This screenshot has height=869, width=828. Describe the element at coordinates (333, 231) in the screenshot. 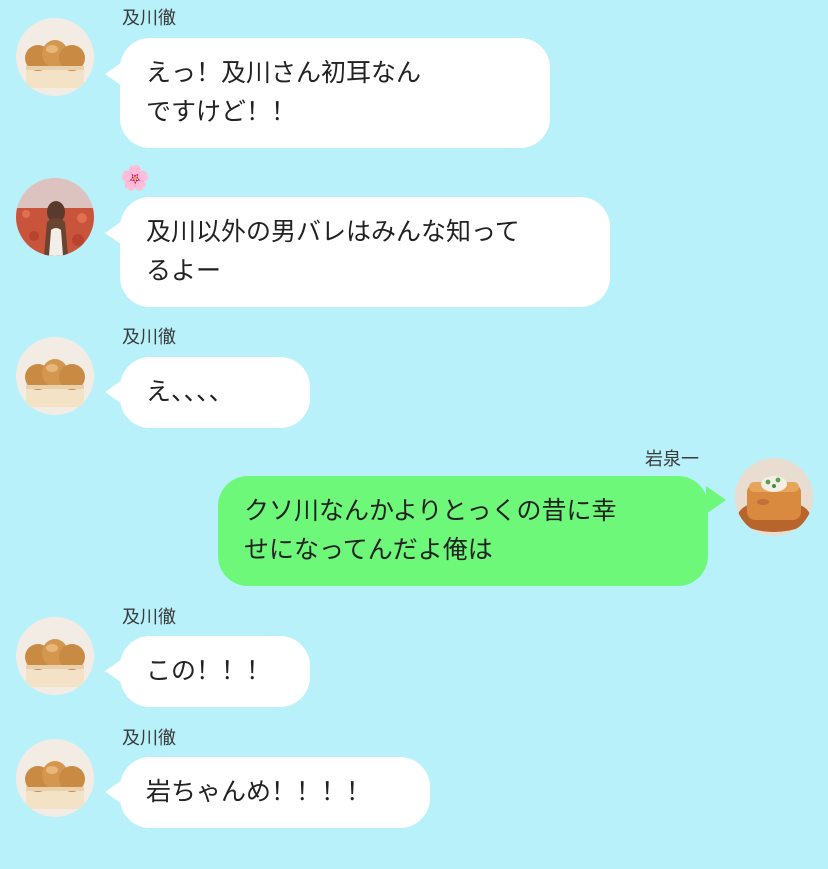

I see `message-text-line: 及川以外の男バレはみんな知って` at that location.